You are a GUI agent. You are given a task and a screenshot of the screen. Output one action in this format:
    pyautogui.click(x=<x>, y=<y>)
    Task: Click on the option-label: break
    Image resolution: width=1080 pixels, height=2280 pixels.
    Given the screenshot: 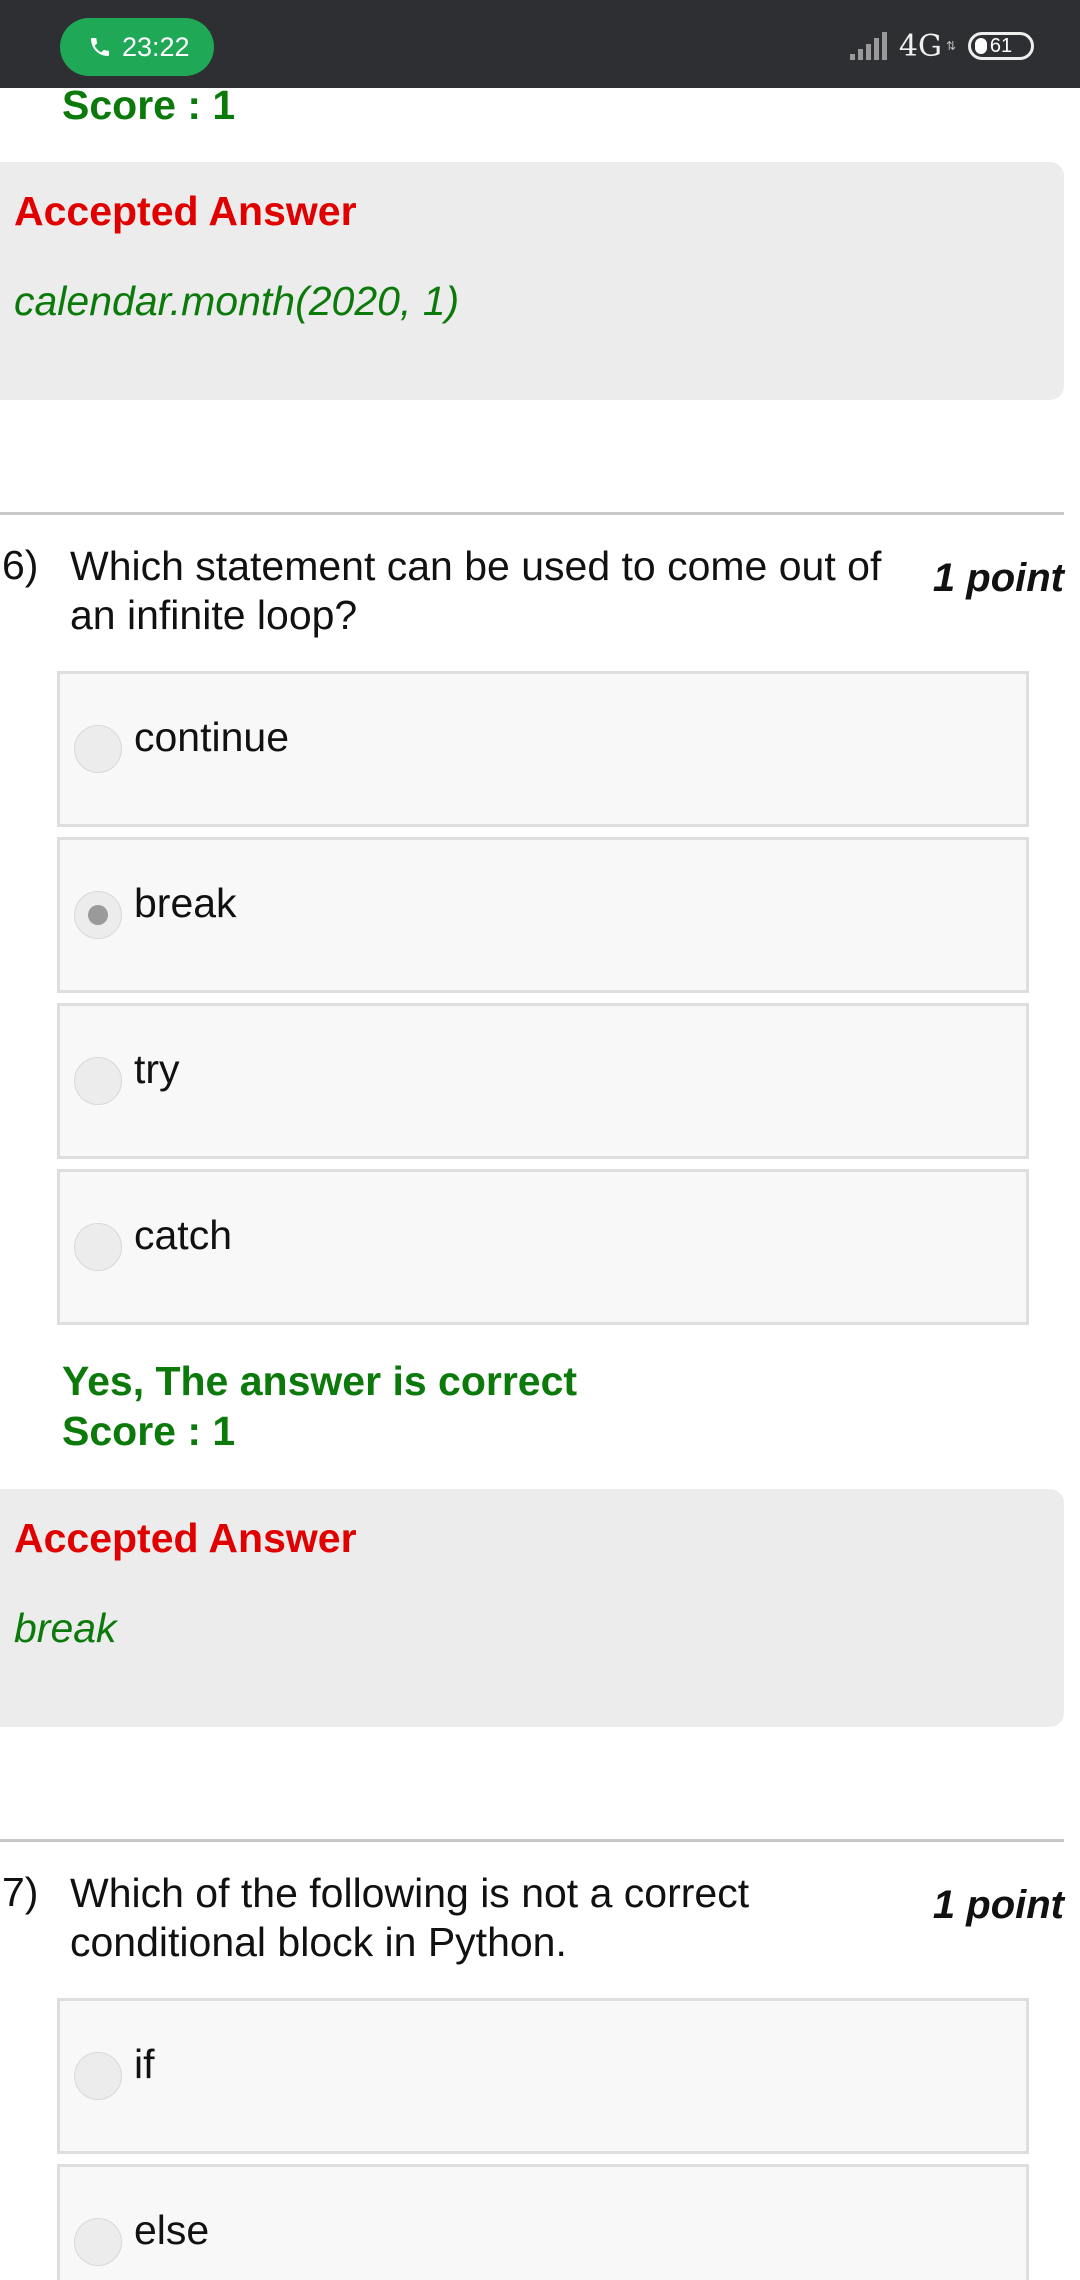 What is the action you would take?
    pyautogui.click(x=185, y=903)
    